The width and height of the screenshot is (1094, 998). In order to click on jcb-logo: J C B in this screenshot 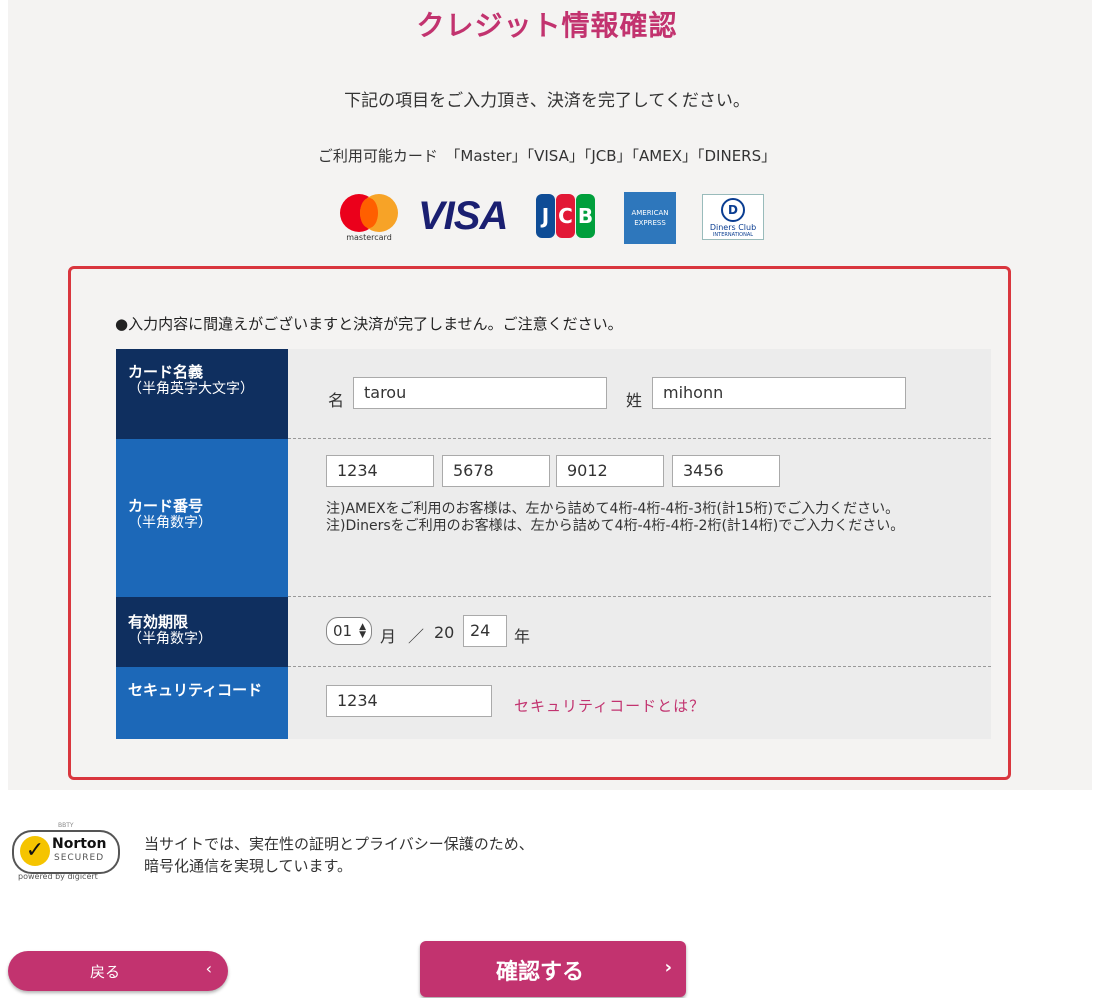, I will do `click(566, 216)`.